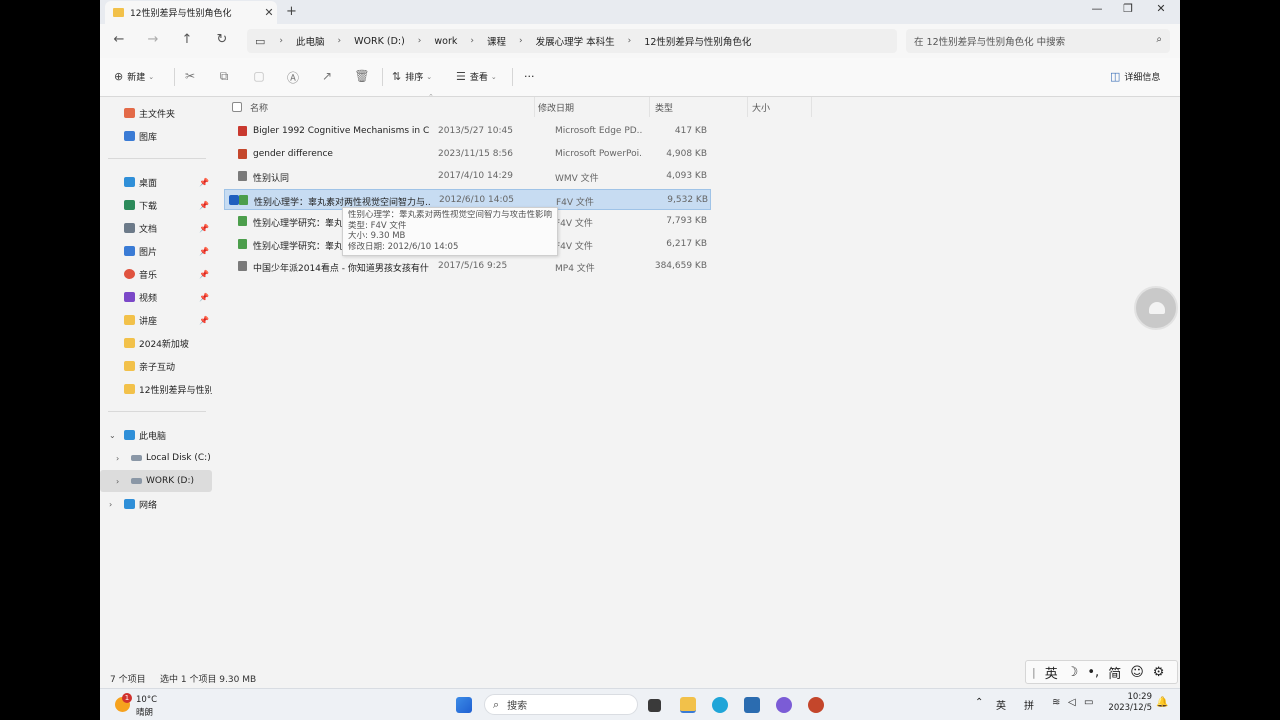 This screenshot has height=720, width=1280. What do you see at coordinates (476, 76) in the screenshot?
I see `view-button: ☰ 查看 ⌄` at bounding box center [476, 76].